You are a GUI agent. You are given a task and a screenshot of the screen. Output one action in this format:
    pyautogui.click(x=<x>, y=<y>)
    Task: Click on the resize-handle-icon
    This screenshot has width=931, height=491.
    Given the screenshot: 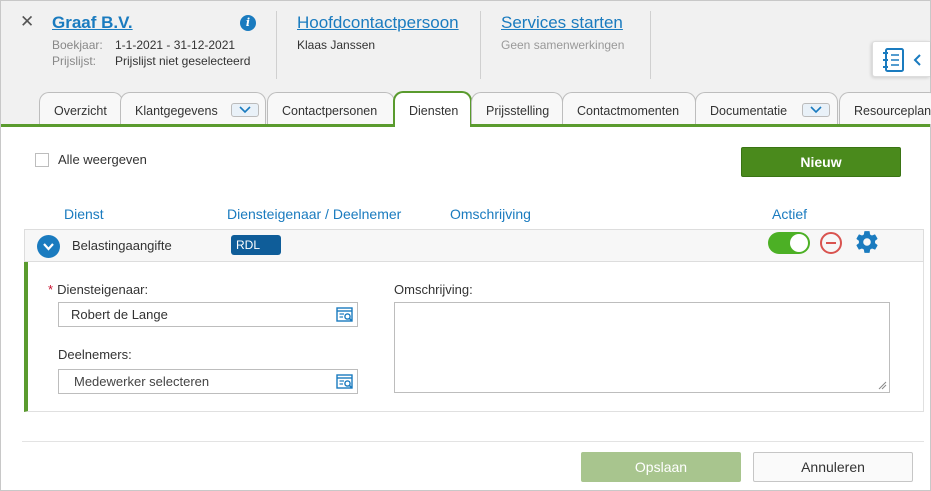 What is the action you would take?
    pyautogui.click(x=882, y=385)
    